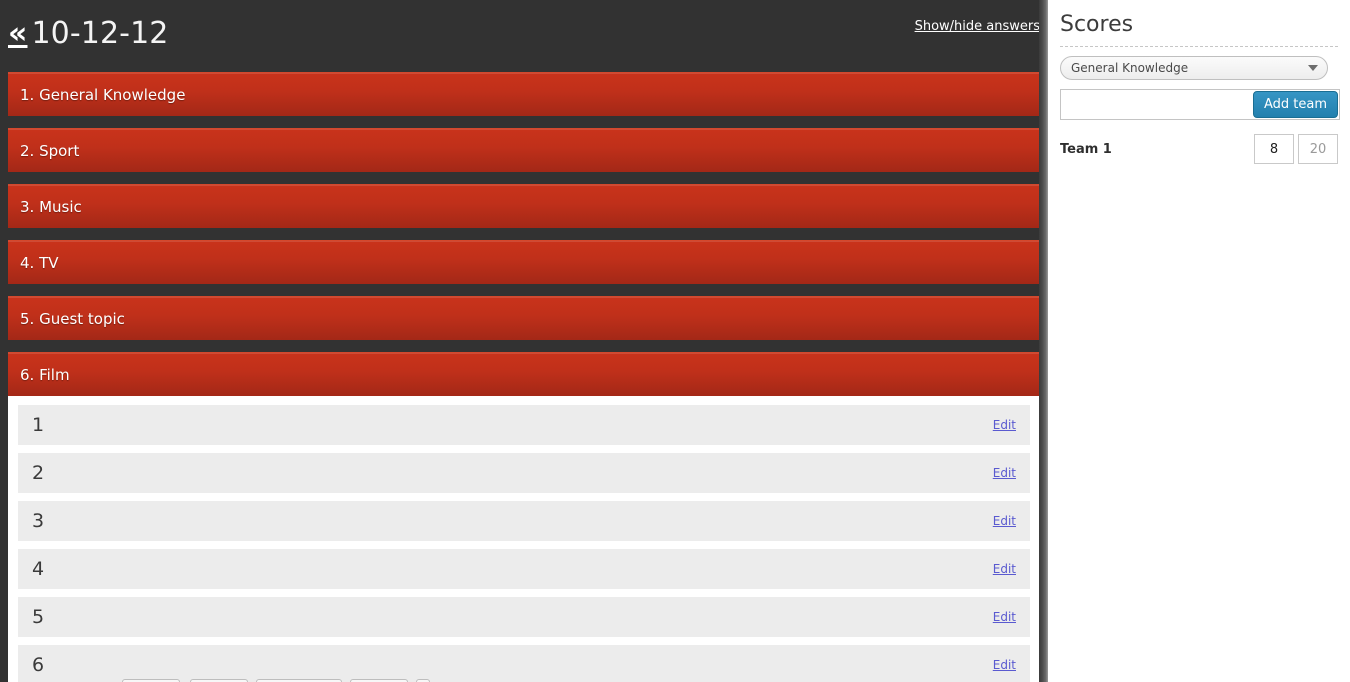  I want to click on team-name: Team 1, so click(1086, 149).